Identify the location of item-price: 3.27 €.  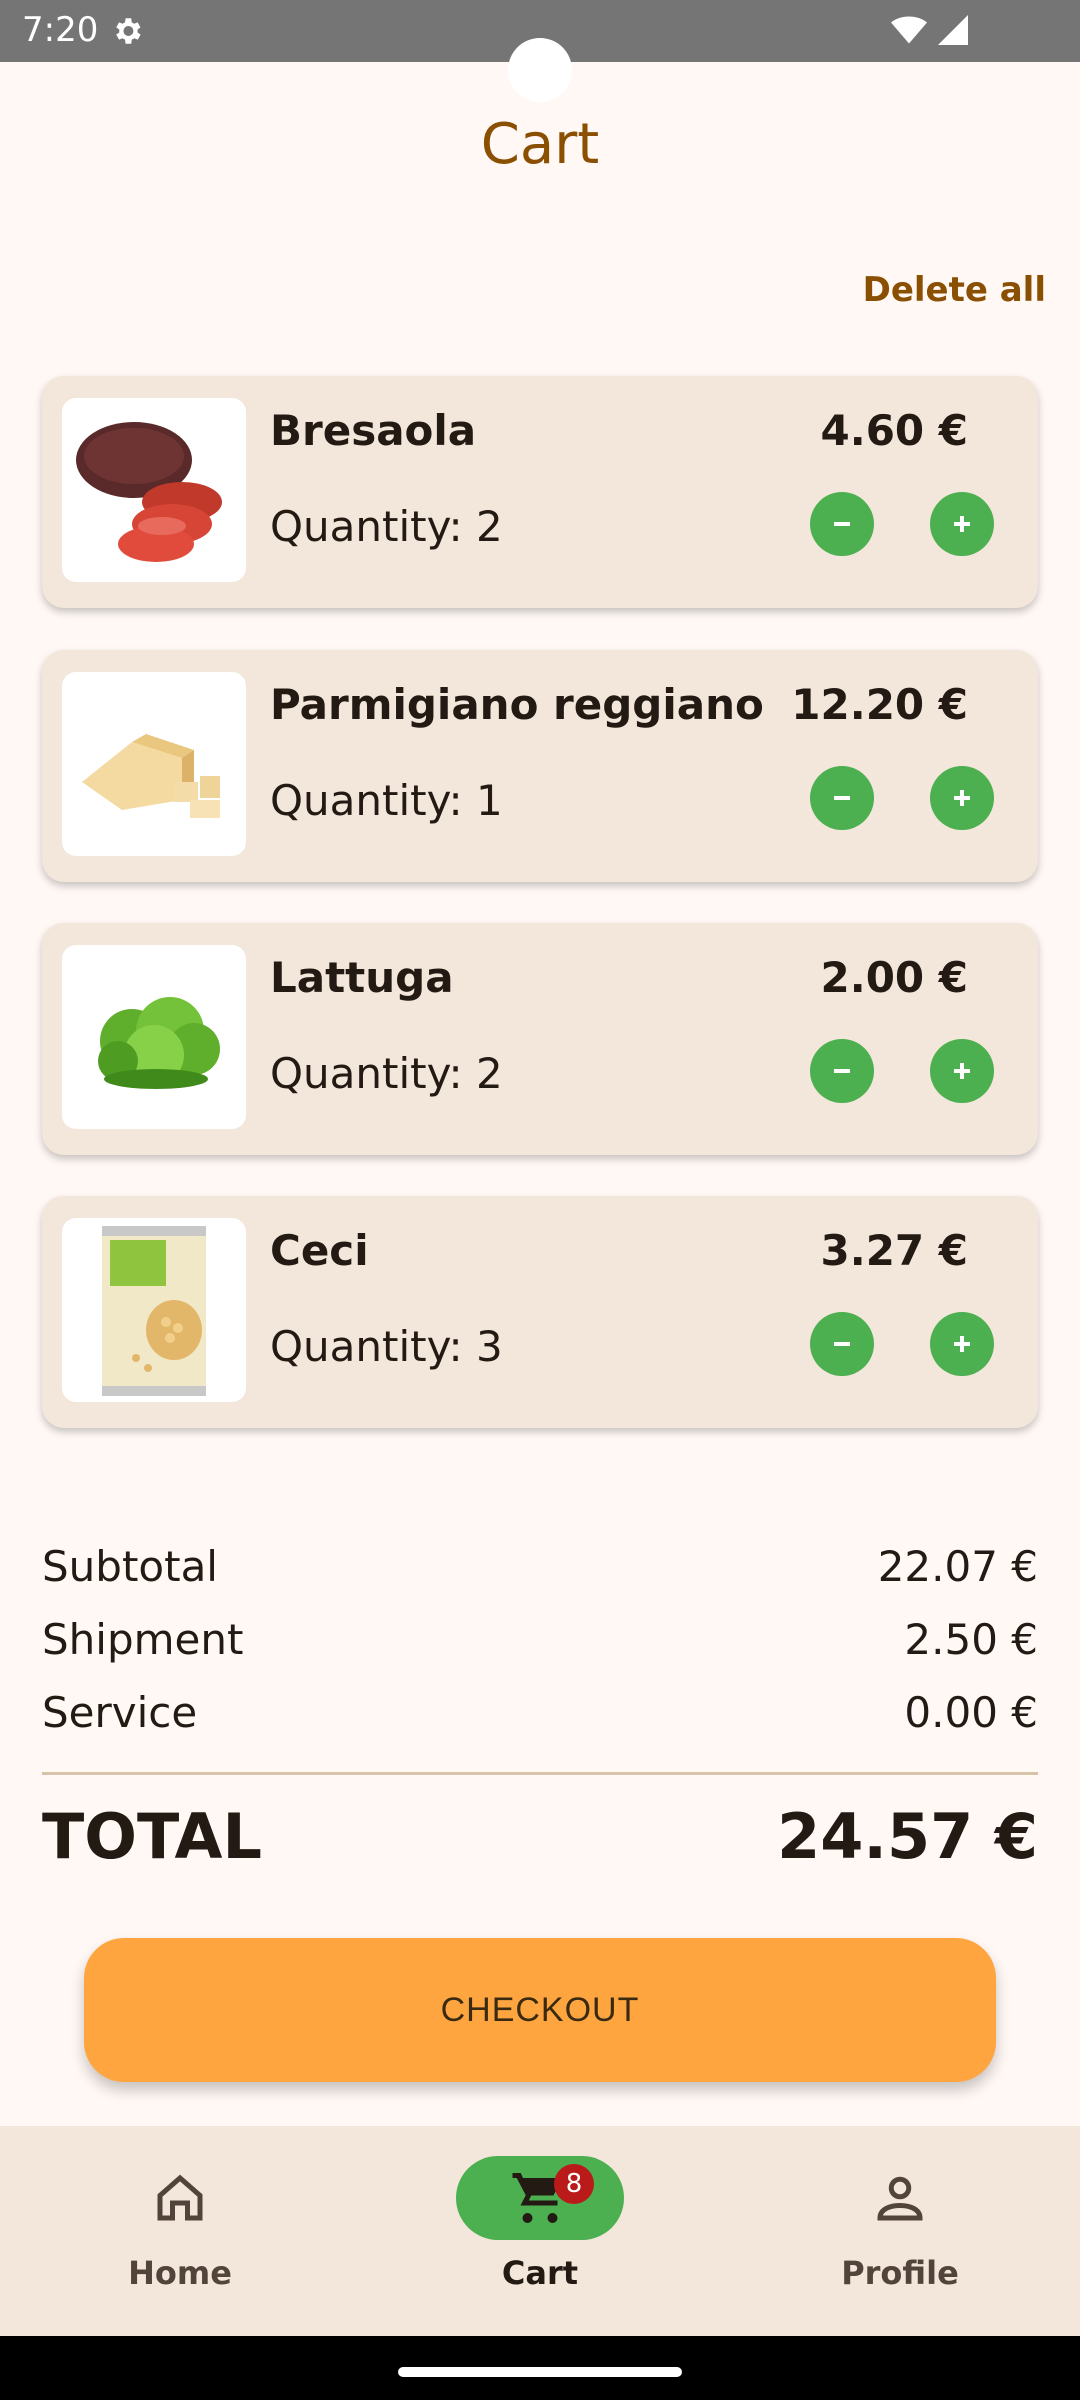
(894, 1250).